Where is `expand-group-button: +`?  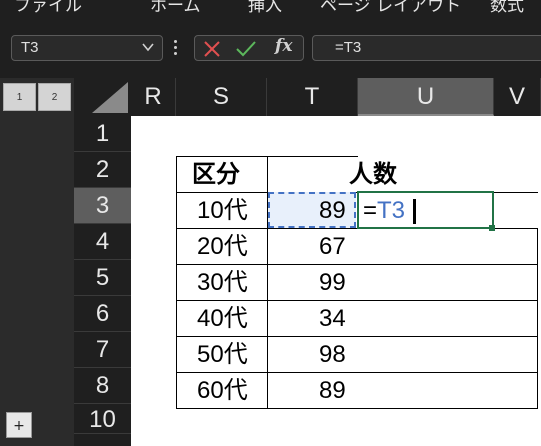
expand-group-button: + is located at coordinates (19, 425).